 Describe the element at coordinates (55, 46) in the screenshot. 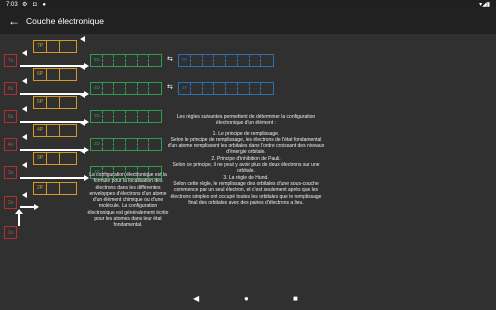

I see `p-orbital-group: 7P` at that location.